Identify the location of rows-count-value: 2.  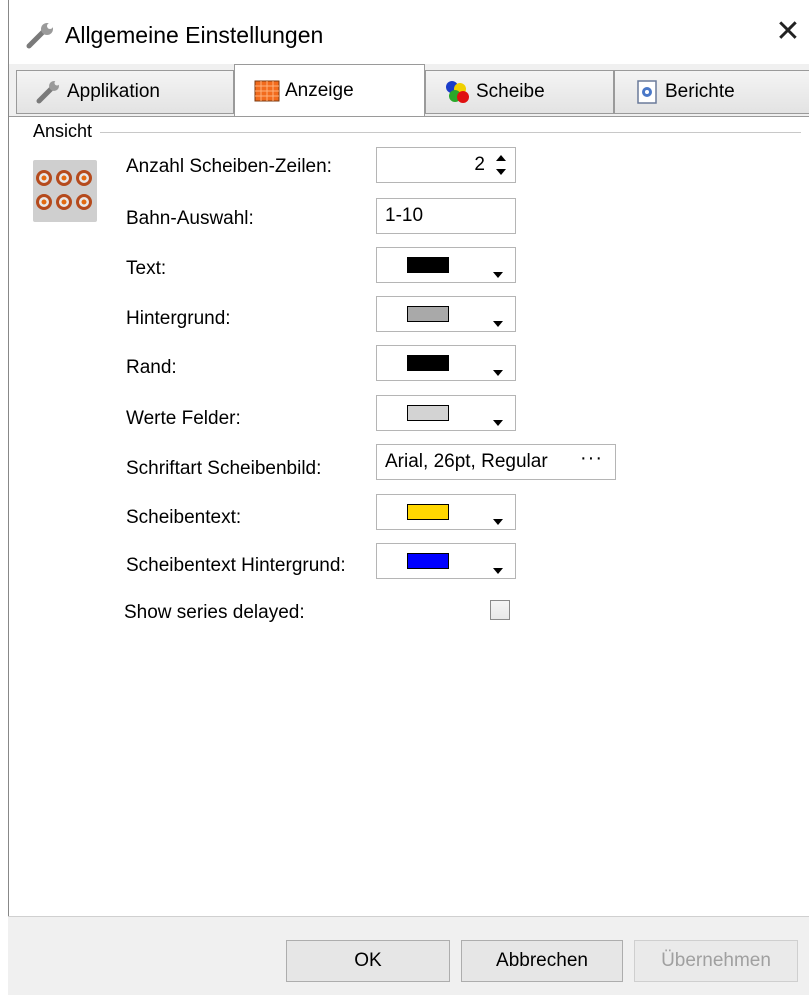
(479, 164).